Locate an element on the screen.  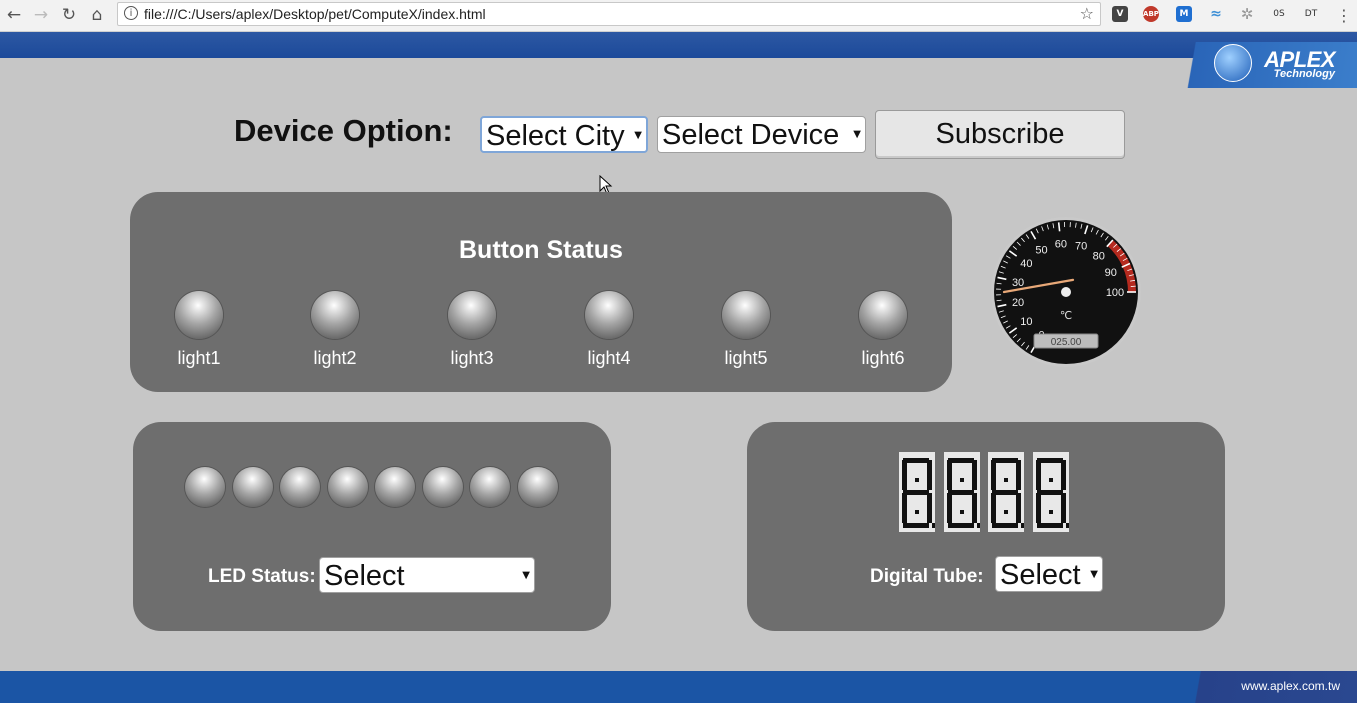
back-icon: ← is located at coordinates (14, 15).